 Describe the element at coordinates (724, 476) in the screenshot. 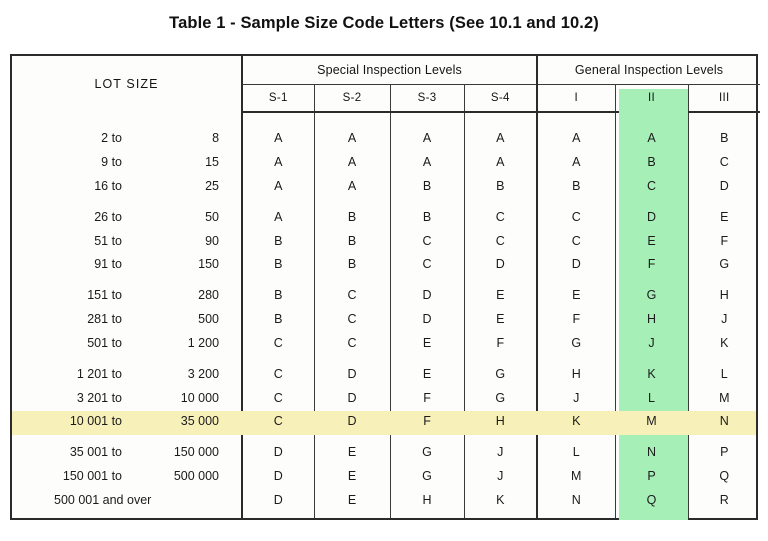

I see `code-iii: Q` at that location.